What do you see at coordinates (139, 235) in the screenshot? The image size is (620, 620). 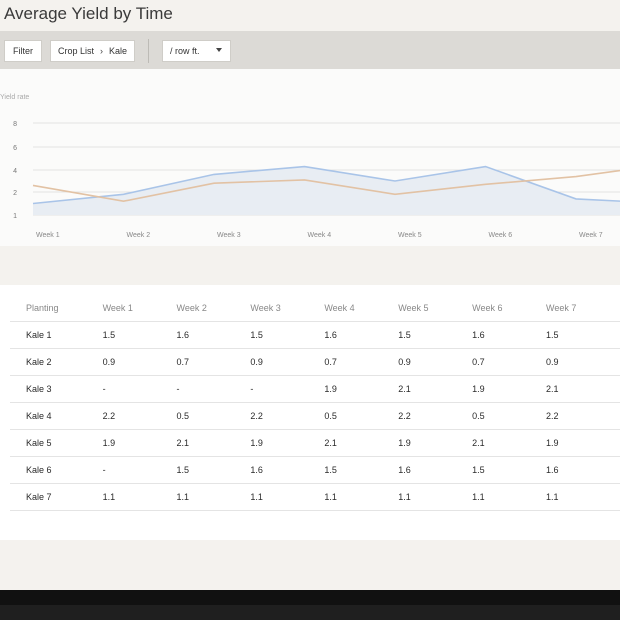 I see `x-tick-label: Week 2` at bounding box center [139, 235].